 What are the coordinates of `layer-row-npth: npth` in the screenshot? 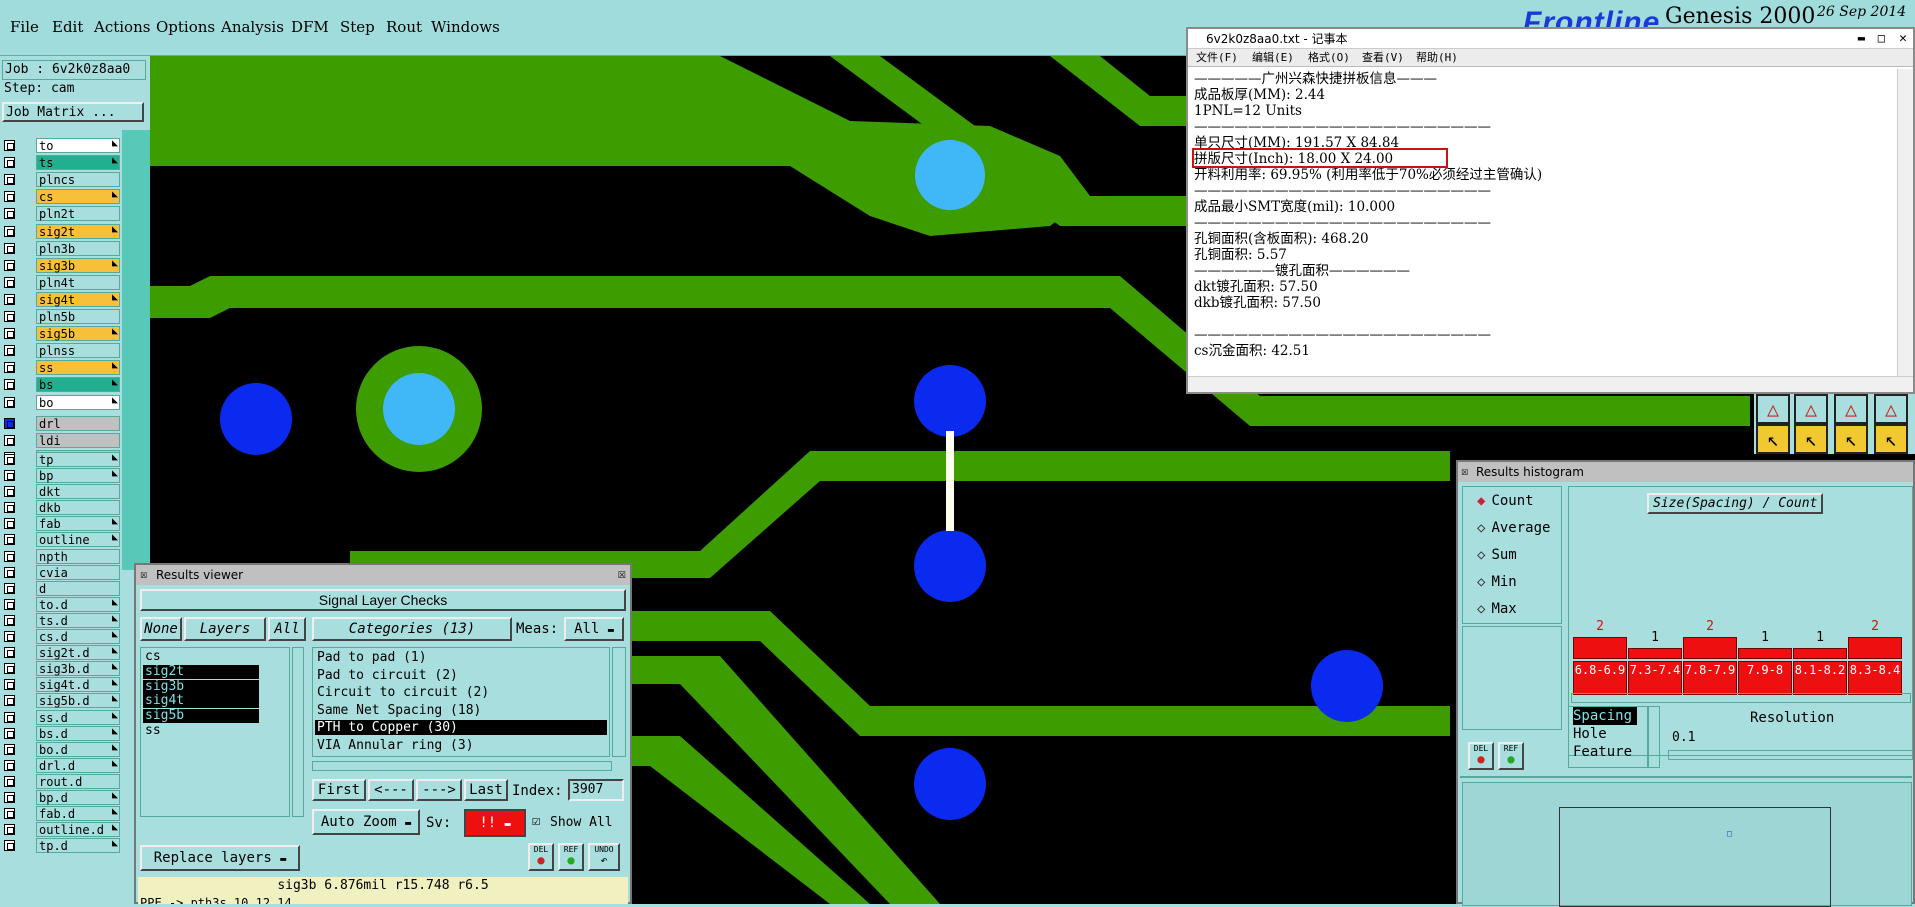 It's located at (61, 556).